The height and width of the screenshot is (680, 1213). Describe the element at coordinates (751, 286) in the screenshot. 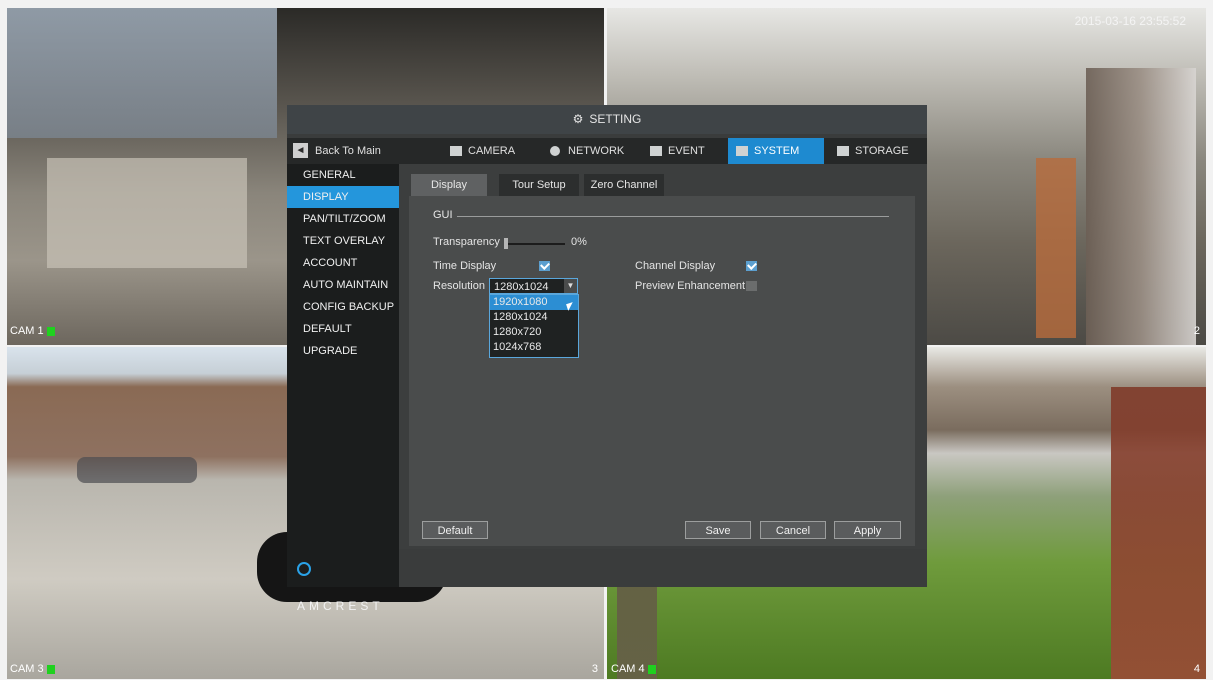

I see `preview-enhancement-checkbox` at that location.